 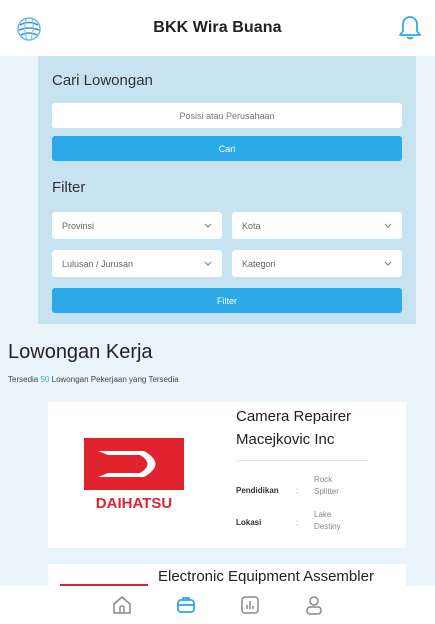 I want to click on divider, so click(x=302, y=460).